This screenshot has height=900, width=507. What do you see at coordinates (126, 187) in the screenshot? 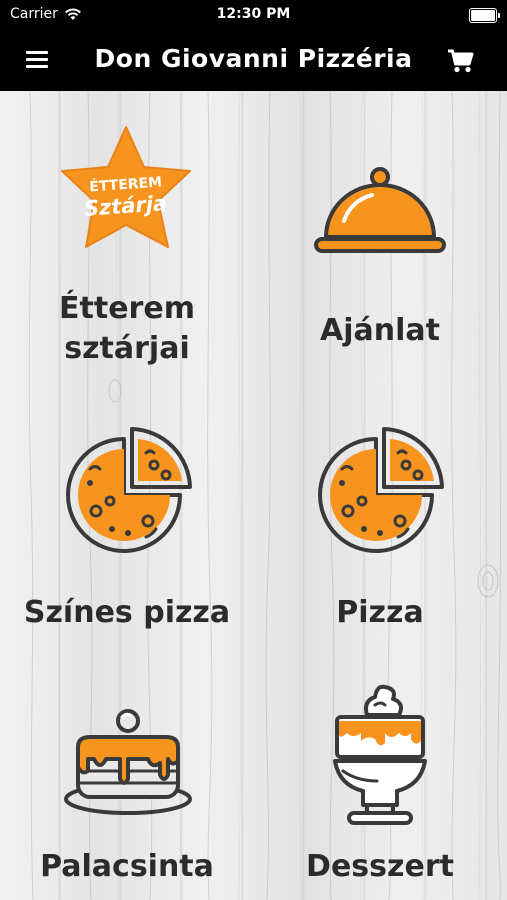
I see `star-badge-icon: ÉTTEREM Sztárja` at bounding box center [126, 187].